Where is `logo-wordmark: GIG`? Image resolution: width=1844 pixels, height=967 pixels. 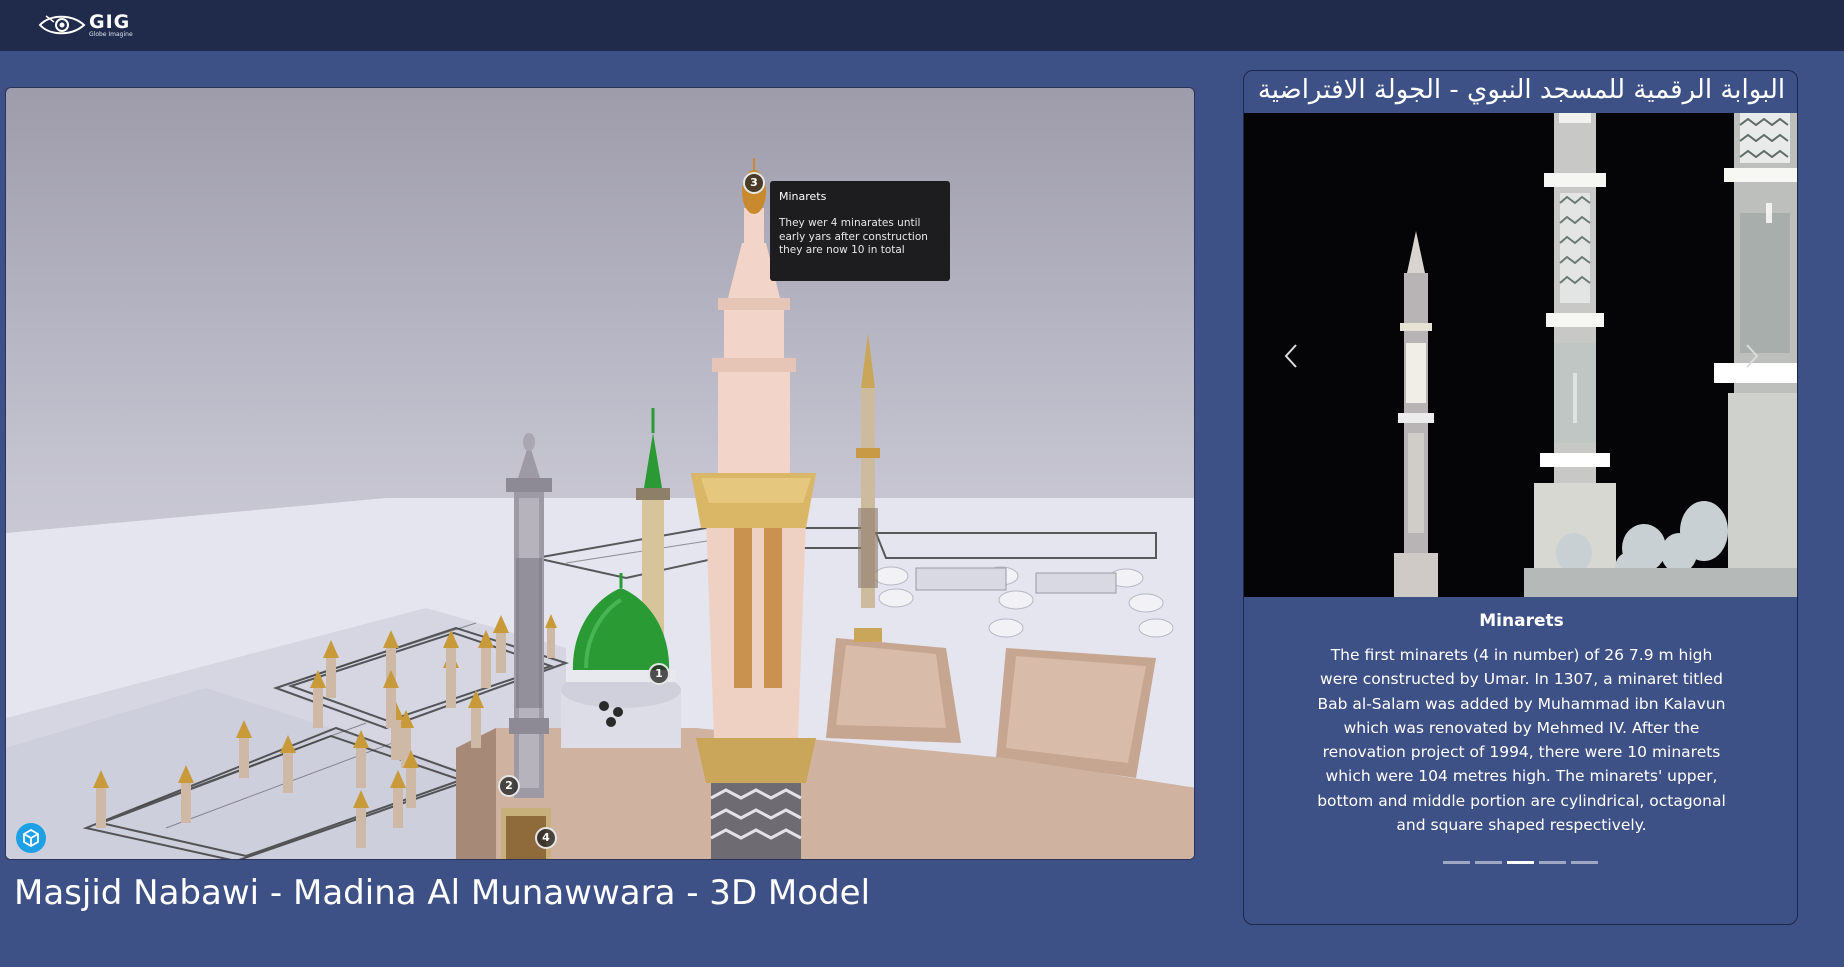
logo-wordmark: GIG is located at coordinates (110, 22).